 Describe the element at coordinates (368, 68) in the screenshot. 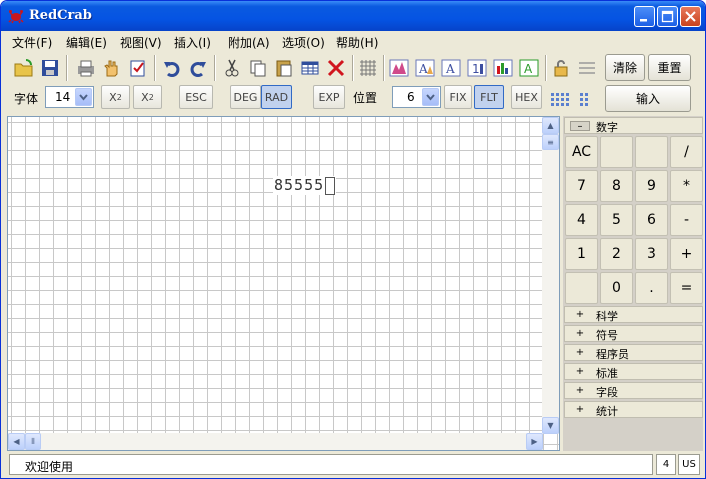

I see `grid-icon` at that location.